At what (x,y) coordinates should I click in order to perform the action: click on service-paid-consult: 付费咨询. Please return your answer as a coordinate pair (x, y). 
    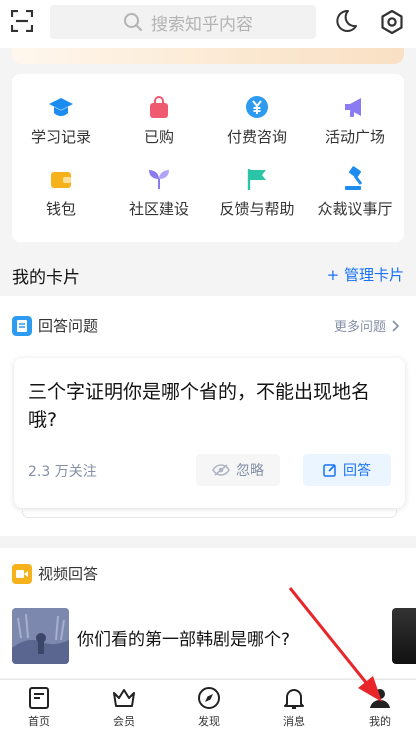
    Looking at the image, I should click on (257, 120).